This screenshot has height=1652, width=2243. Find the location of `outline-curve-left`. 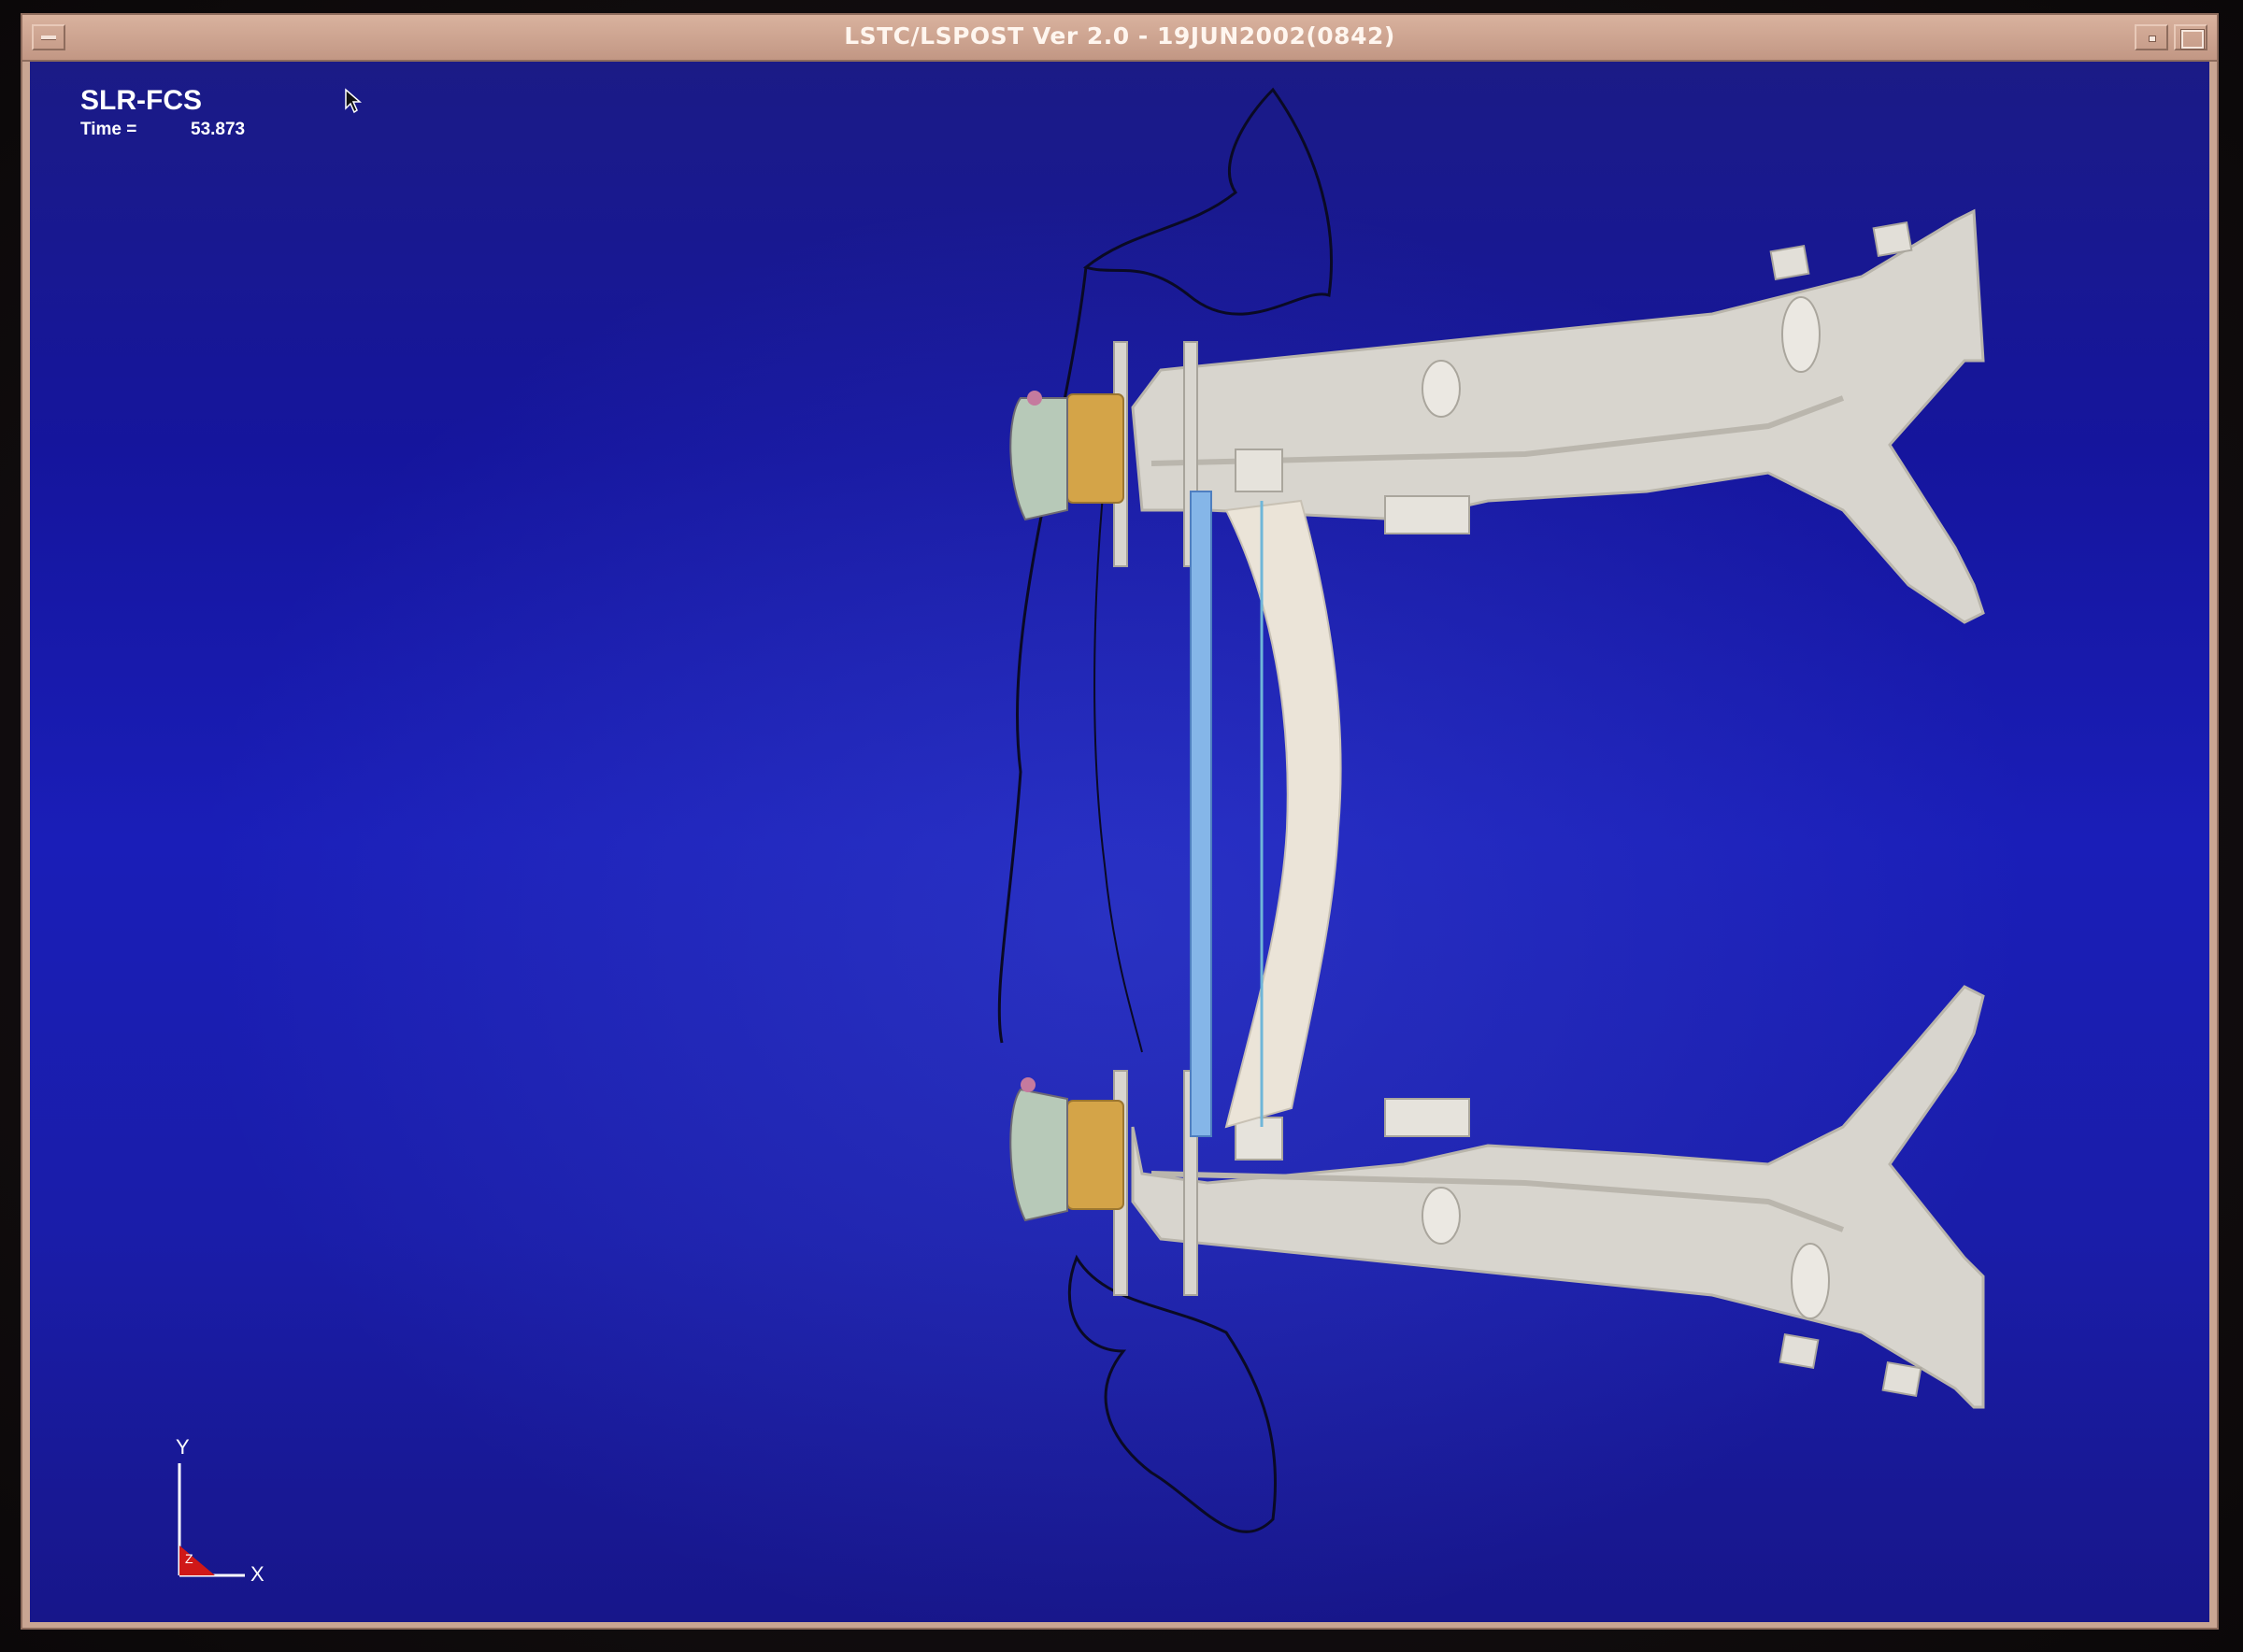

outline-curve-left is located at coordinates (1042, 655).